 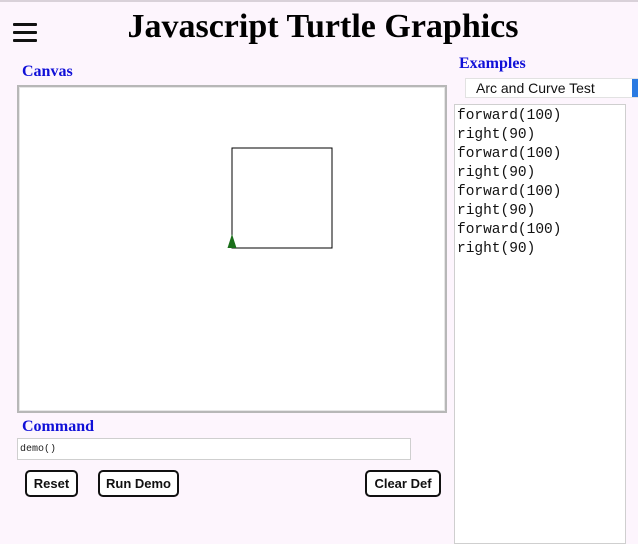 I want to click on examples-label: Examples, so click(x=492, y=63).